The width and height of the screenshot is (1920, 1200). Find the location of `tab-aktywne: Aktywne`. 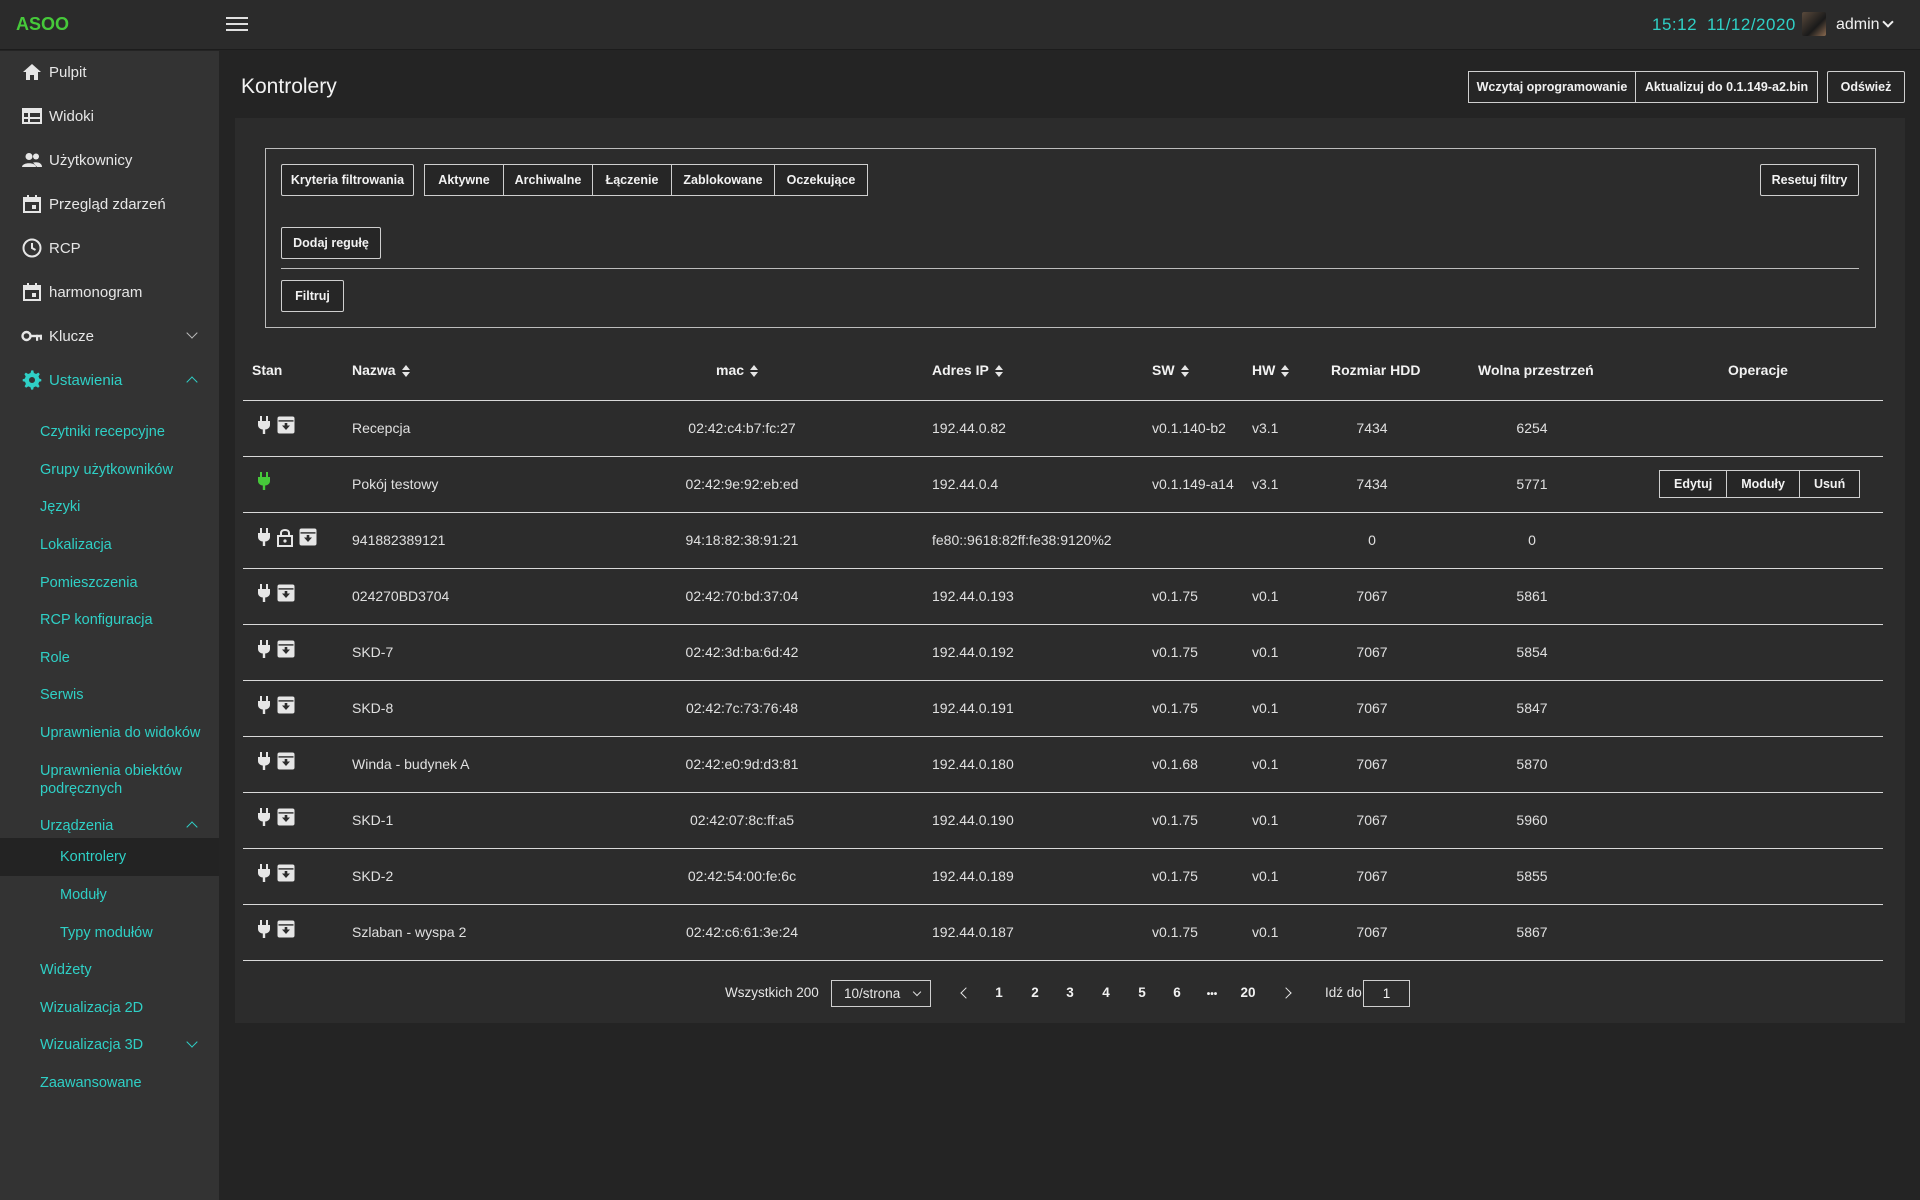

tab-aktywne: Aktywne is located at coordinates (464, 180).